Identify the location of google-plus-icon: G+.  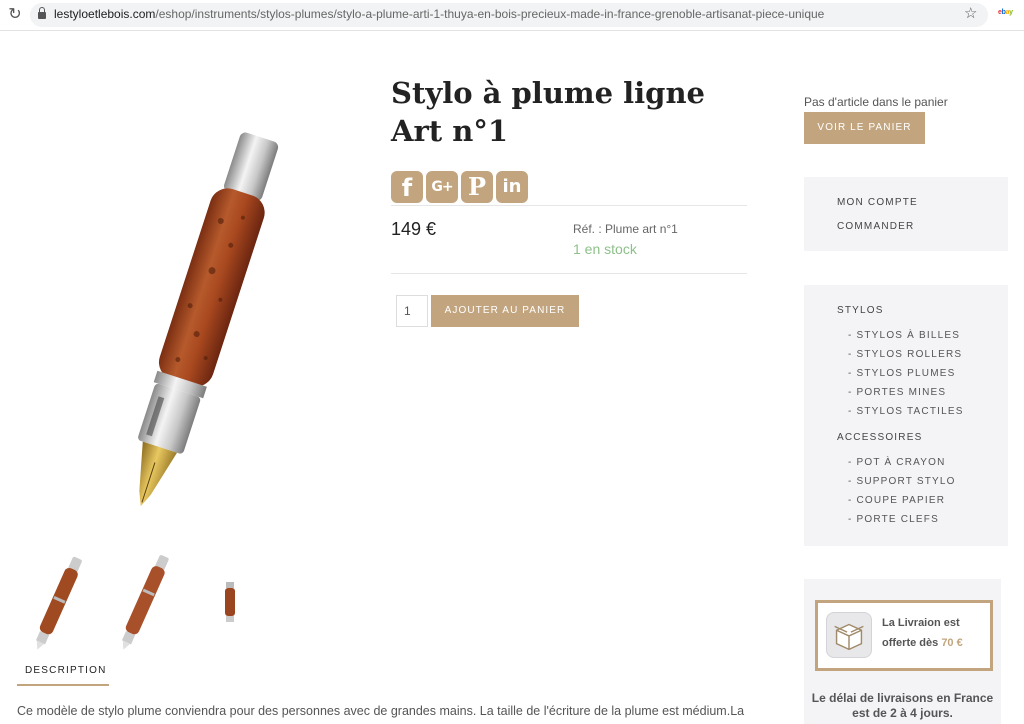
(442, 187).